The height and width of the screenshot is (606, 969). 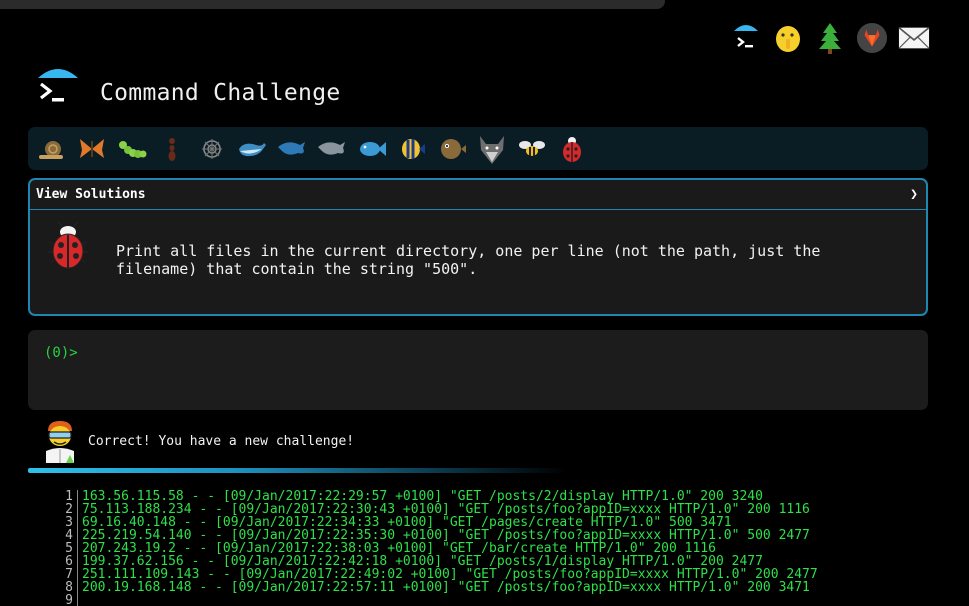 I want to click on fish-icon, so click(x=372, y=149).